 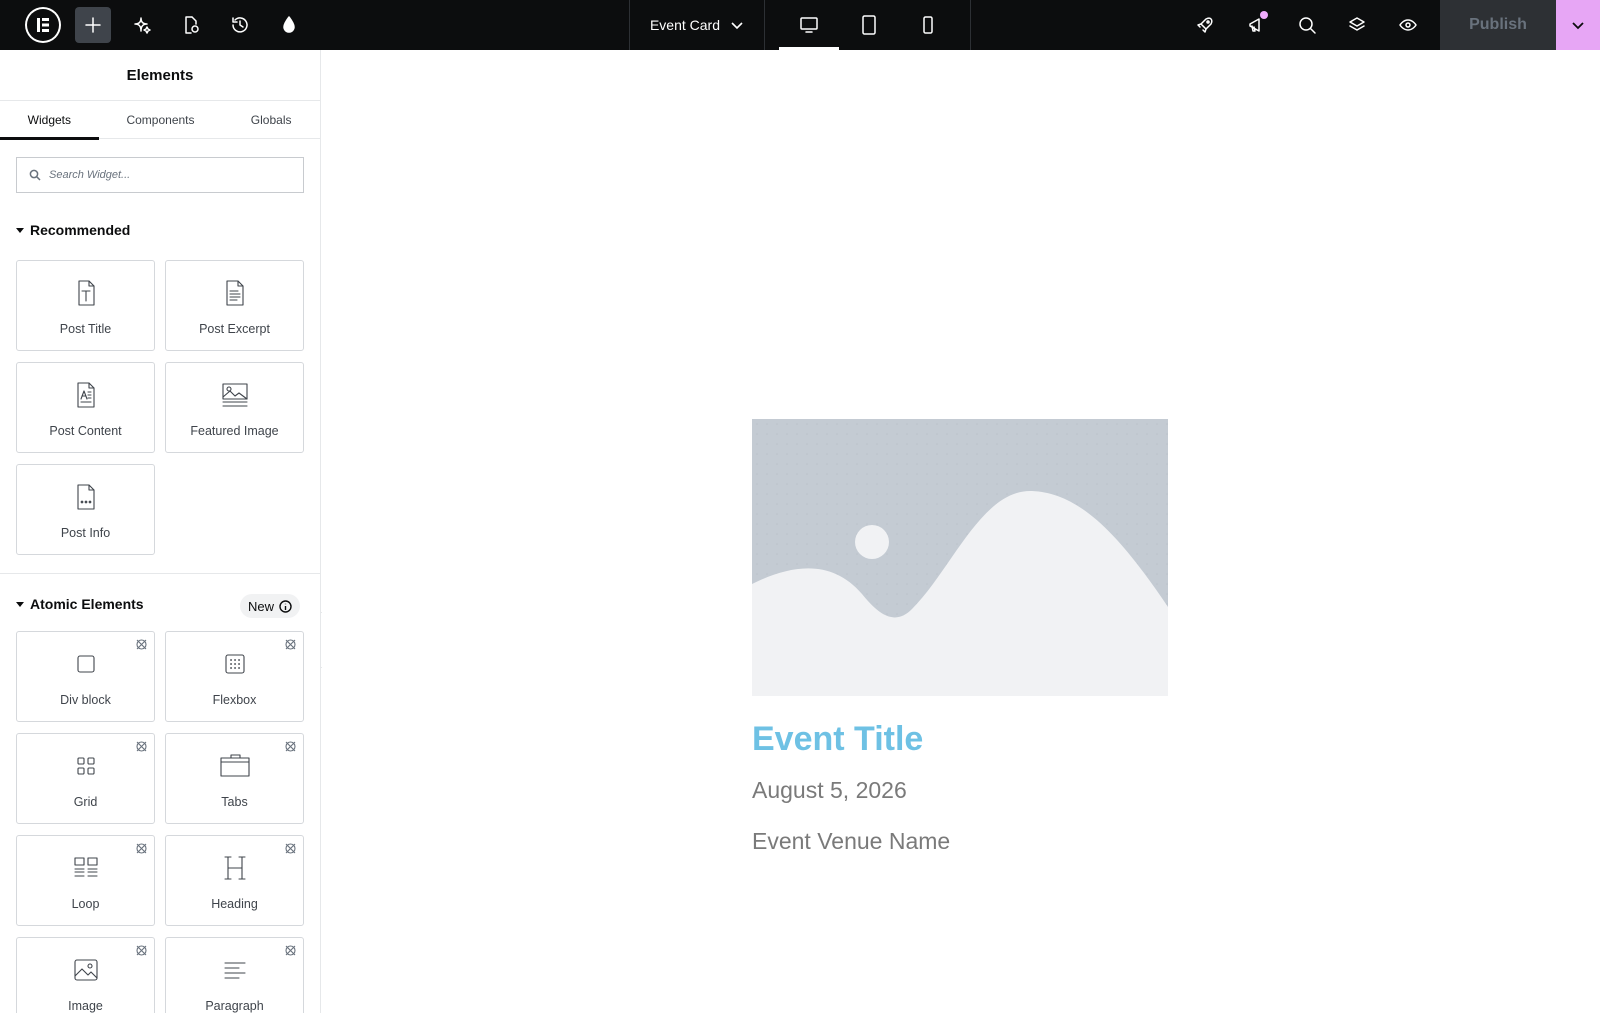 I want to click on notifications-button, so click(x=1256, y=25).